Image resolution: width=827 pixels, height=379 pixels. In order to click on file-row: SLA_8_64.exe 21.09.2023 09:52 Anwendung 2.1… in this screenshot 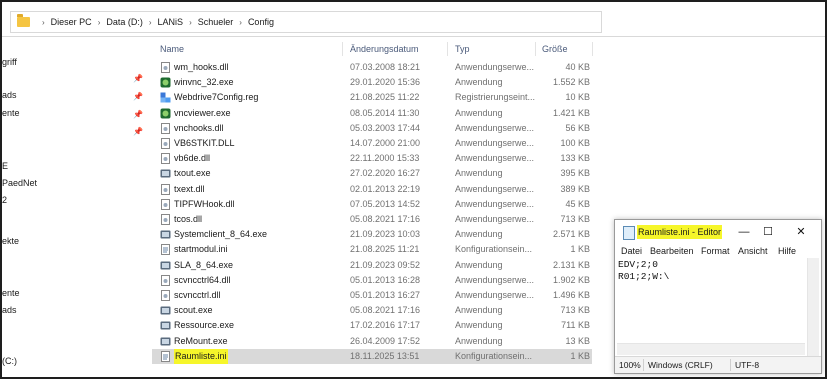, I will do `click(372, 265)`.